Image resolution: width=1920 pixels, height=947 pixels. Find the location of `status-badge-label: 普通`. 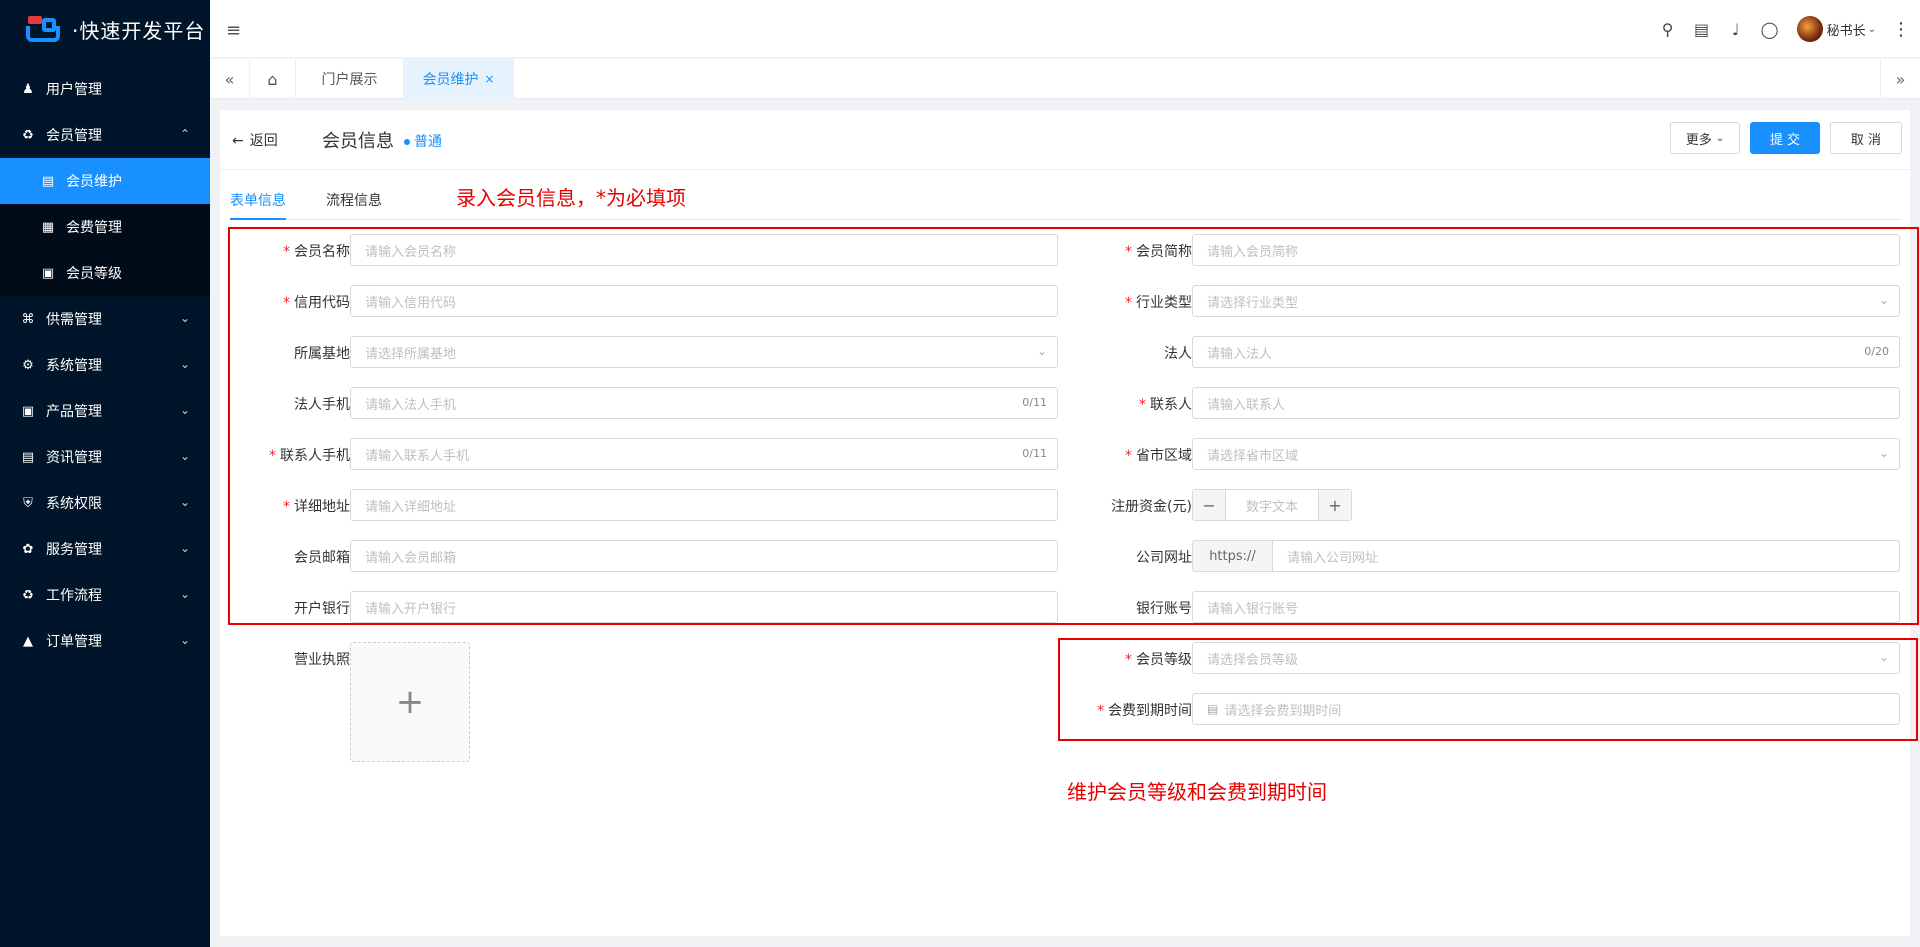

status-badge-label: 普通 is located at coordinates (428, 142).